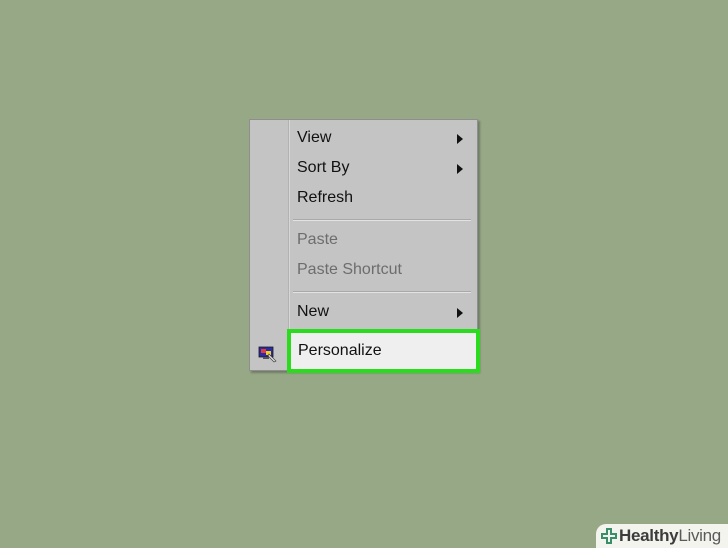 Image resolution: width=728 pixels, height=548 pixels. Describe the element at coordinates (314, 137) in the screenshot. I see `menu-item-label: View` at that location.